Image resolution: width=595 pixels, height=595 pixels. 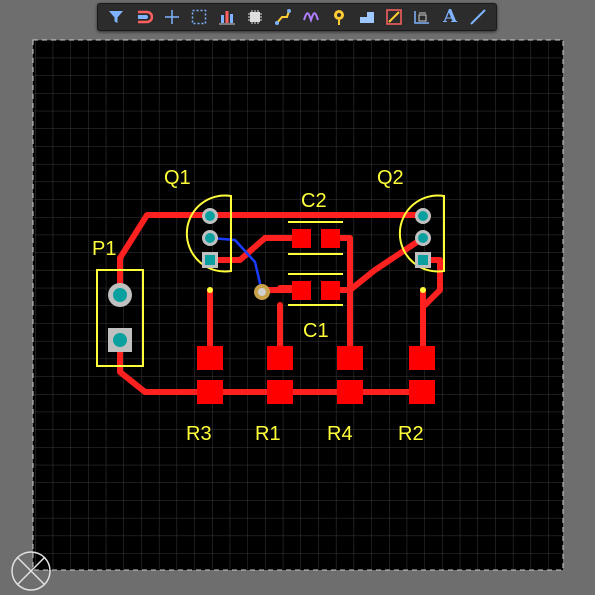 What do you see at coordinates (390, 178) in the screenshot?
I see `designator-q2: Q2` at bounding box center [390, 178].